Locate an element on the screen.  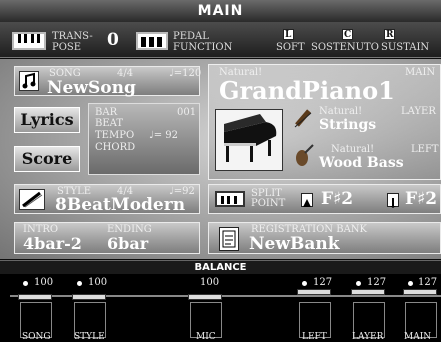
mic-balance-value: 100 is located at coordinates (210, 282).